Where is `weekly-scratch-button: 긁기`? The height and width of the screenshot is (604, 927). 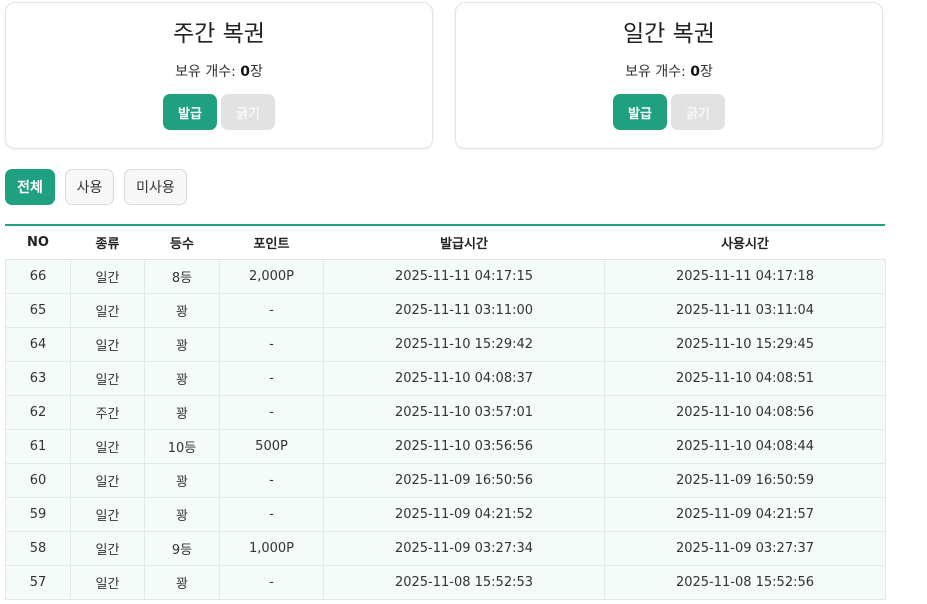 weekly-scratch-button: 긁기 is located at coordinates (248, 112).